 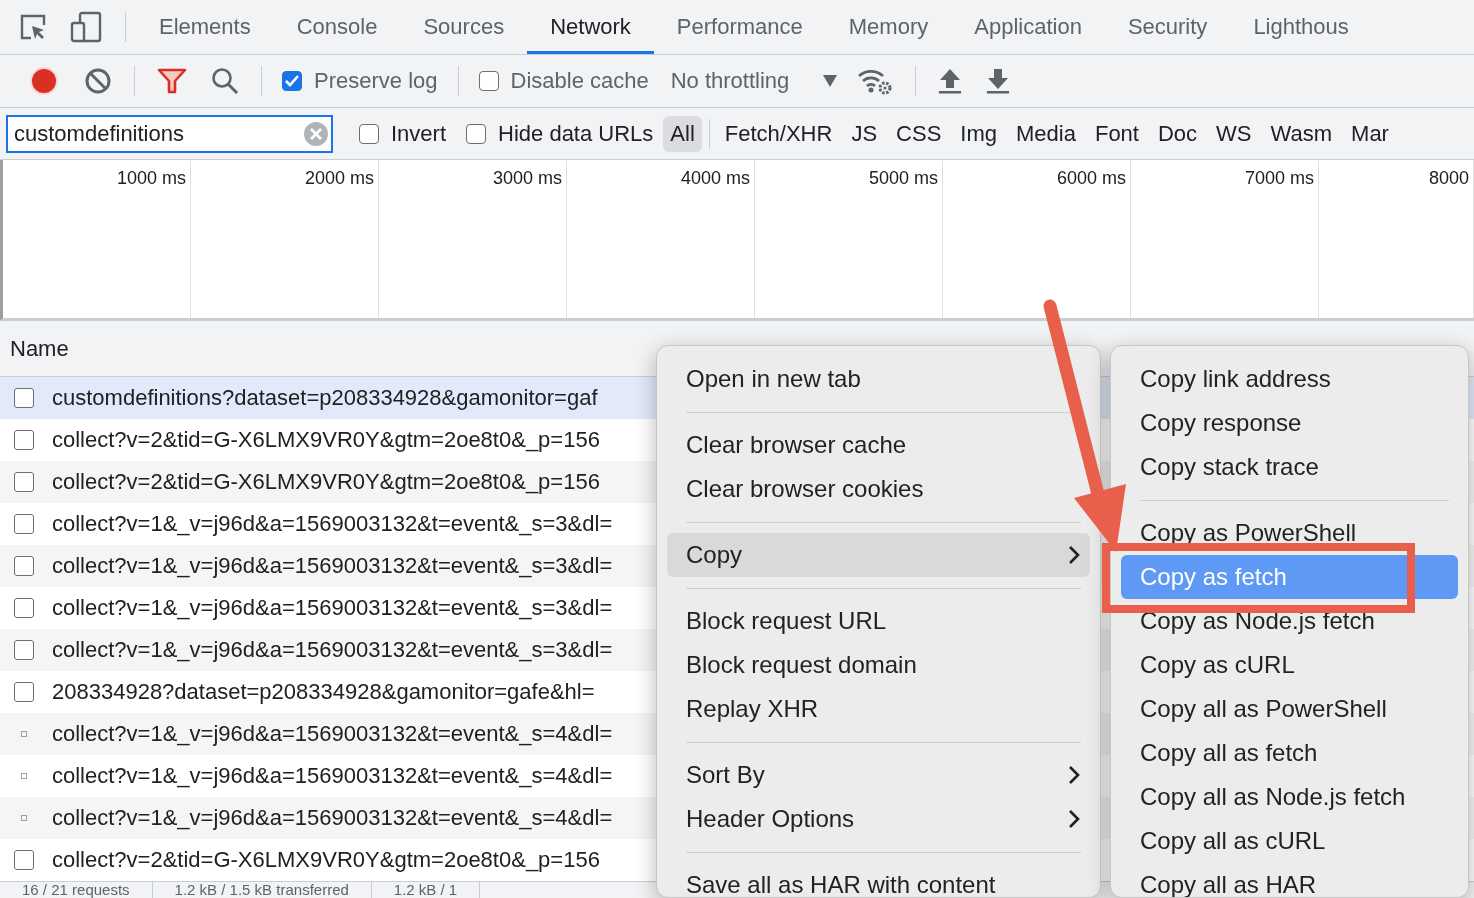 I want to click on status-text: 16 / 21 requests, so click(x=76, y=890).